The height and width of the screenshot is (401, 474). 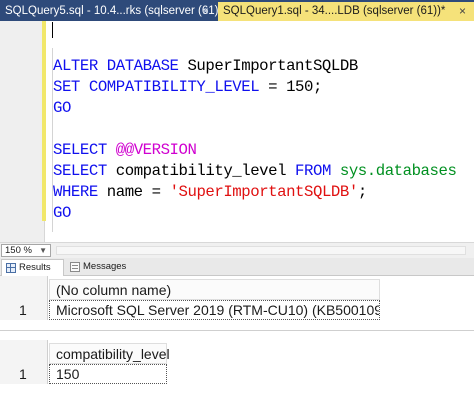 I want to click on results-tab-strip: Results Messages, so click(x=237, y=267).